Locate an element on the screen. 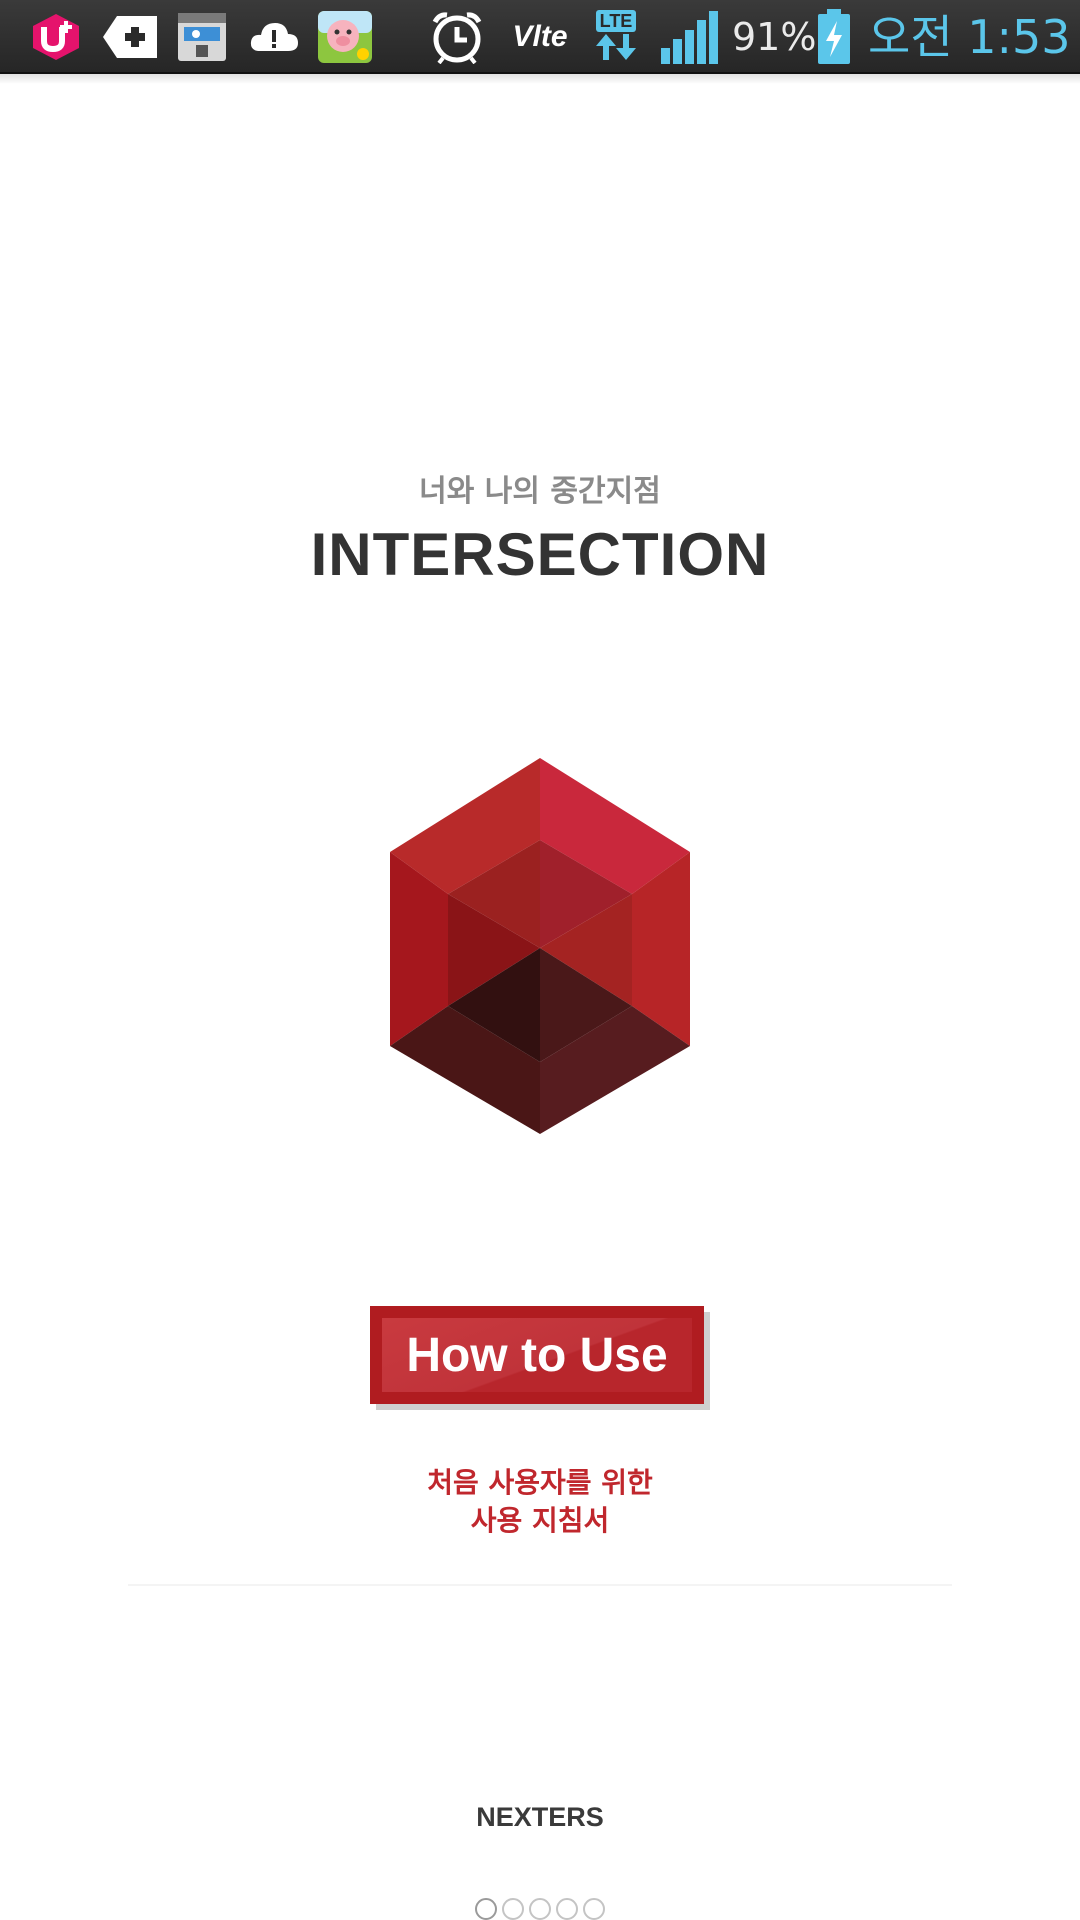 The height and width of the screenshot is (1920, 1080). signal-strength-icon is located at coordinates (690, 37).